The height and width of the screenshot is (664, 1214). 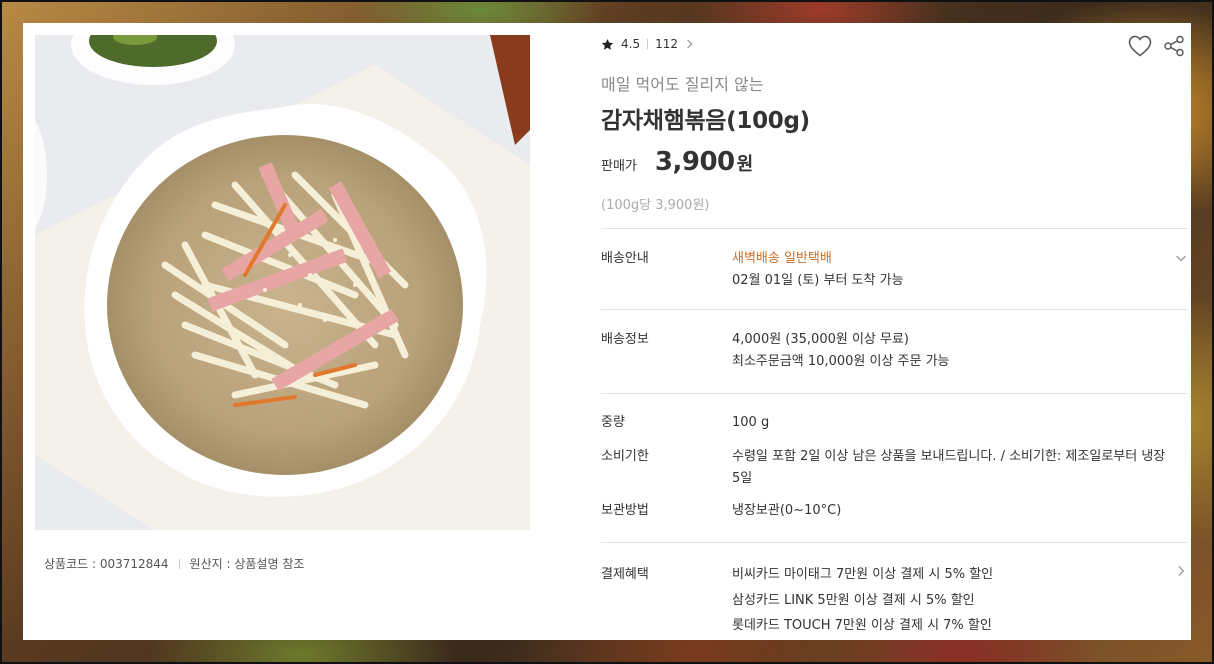 I want to click on delivery-arrival: 02월 01일 (토) 부터 도착 가능, so click(x=818, y=280).